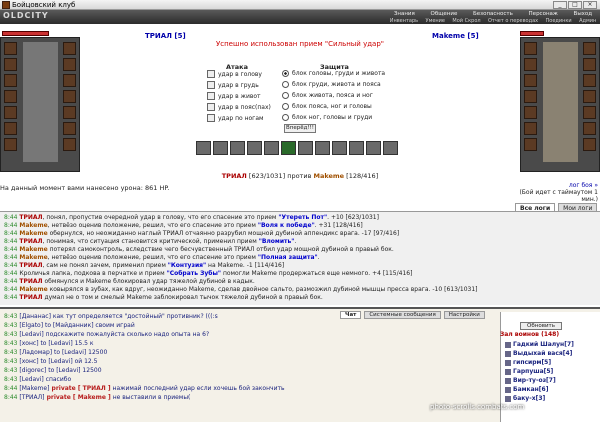  Describe the element at coordinates (532, 33) in the screenshot. I see `player2-hp-bar` at that location.